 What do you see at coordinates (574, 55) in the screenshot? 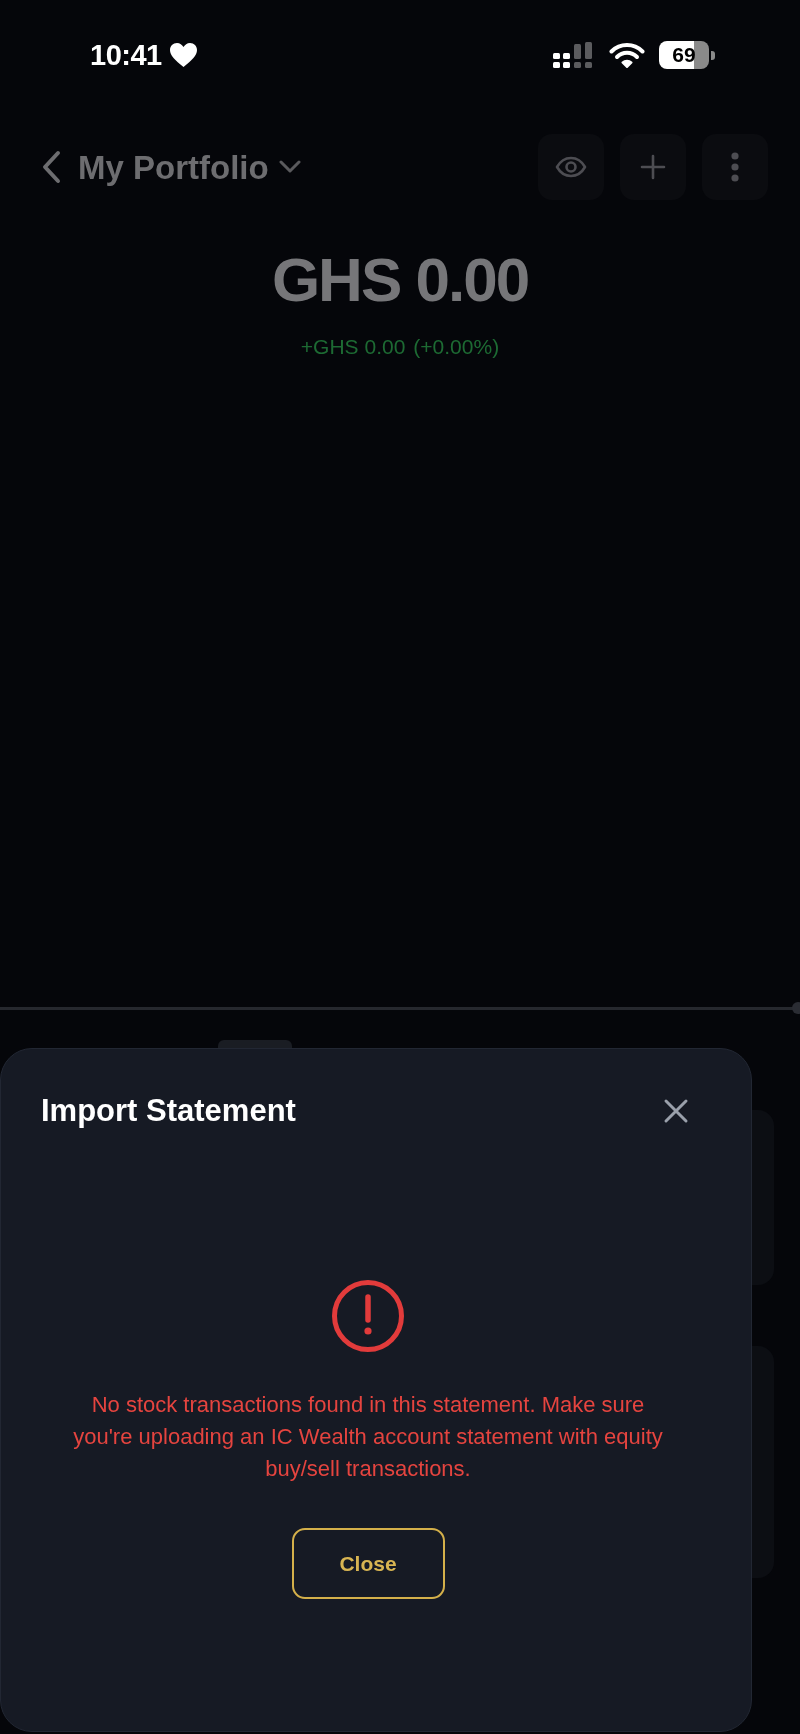
I see `signal-icon` at bounding box center [574, 55].